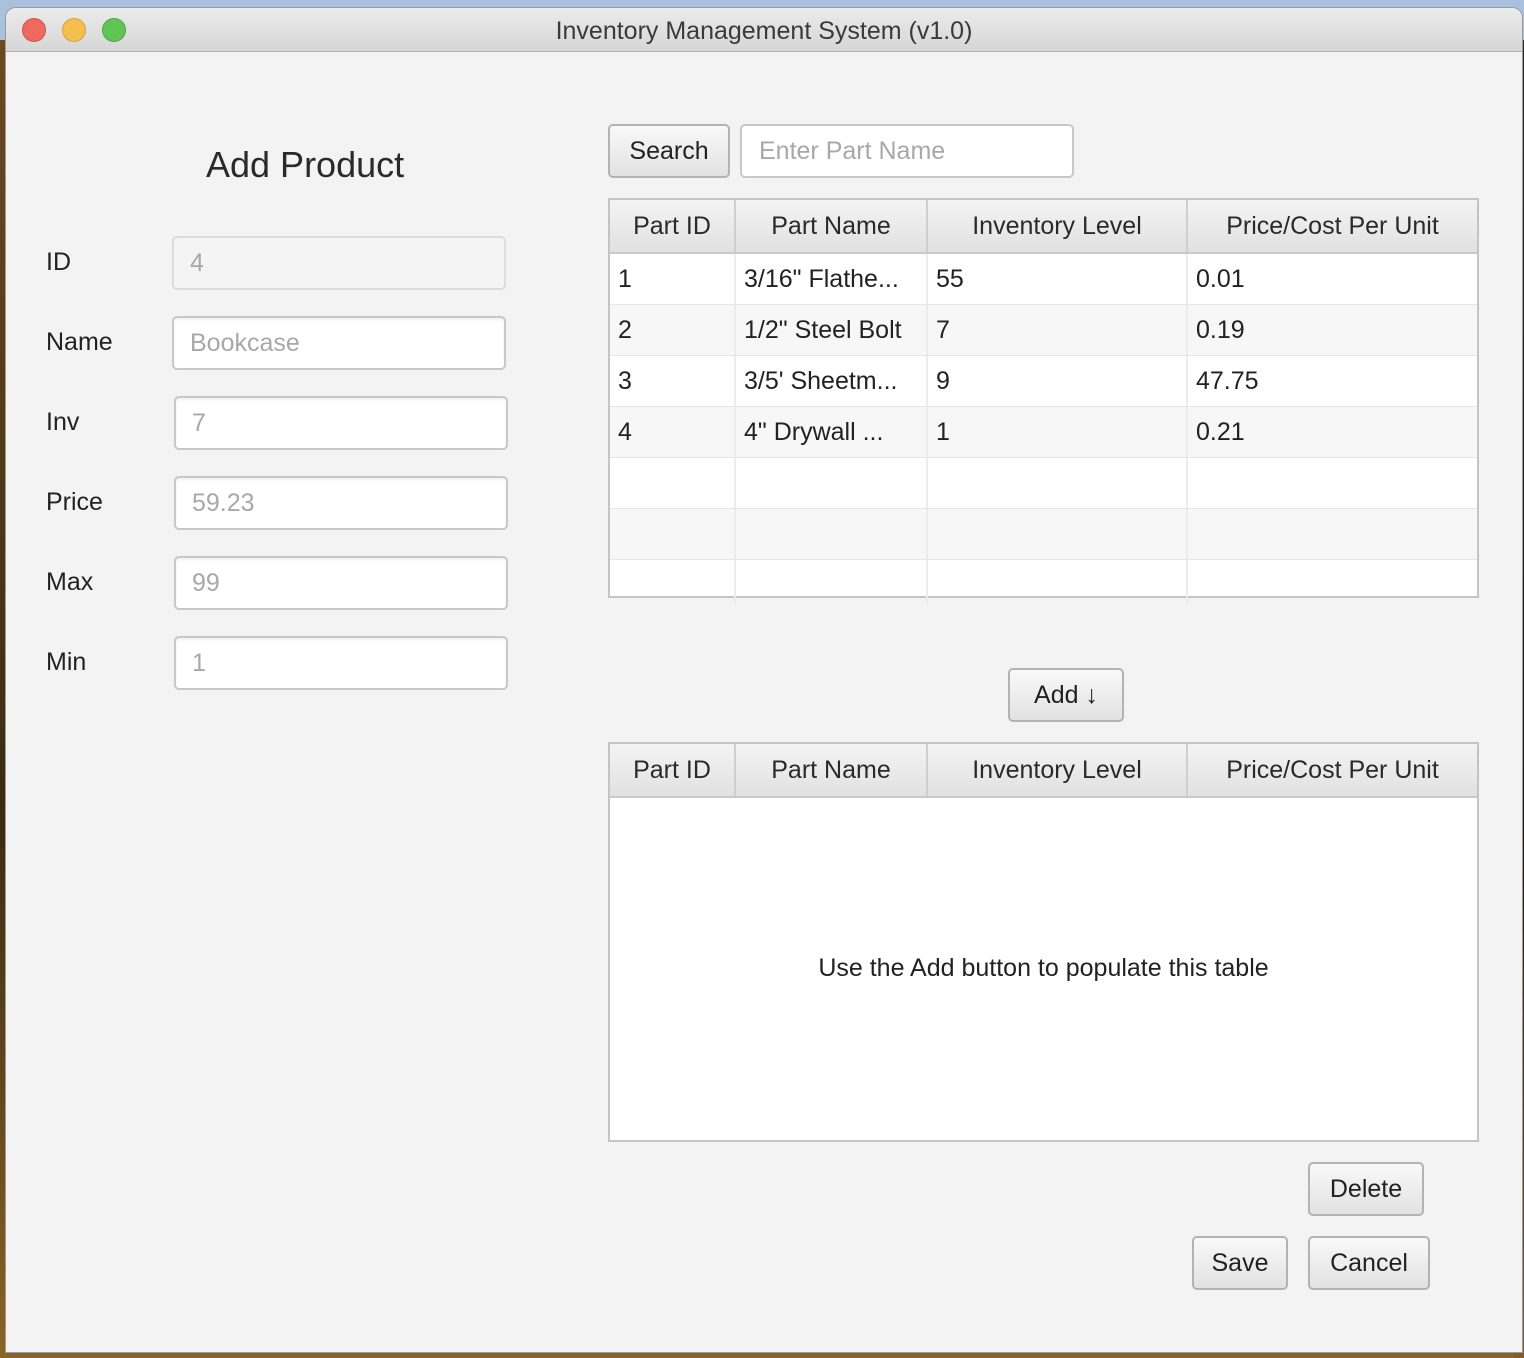 Image resolution: width=1524 pixels, height=1358 pixels. What do you see at coordinates (673, 279) in the screenshot?
I see `cell-part-id: 1` at bounding box center [673, 279].